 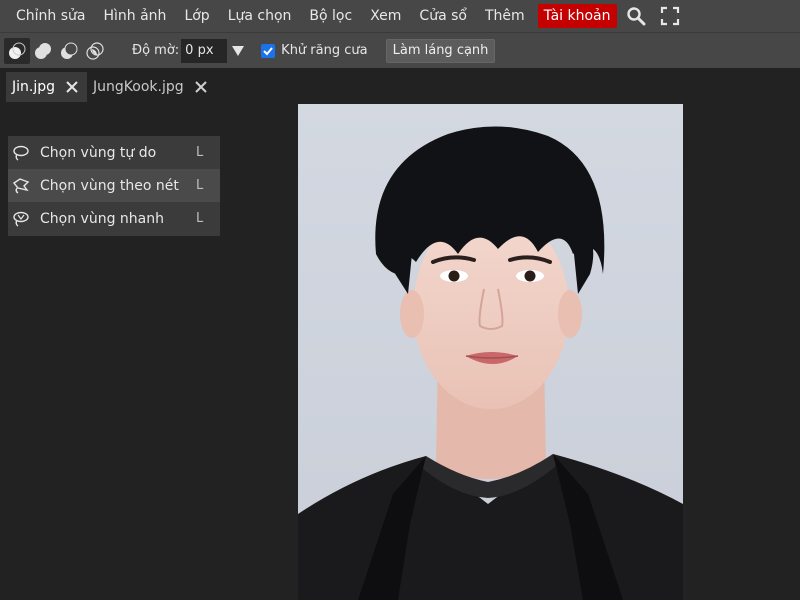 I want to click on fullscreen-icon, so click(x=670, y=16).